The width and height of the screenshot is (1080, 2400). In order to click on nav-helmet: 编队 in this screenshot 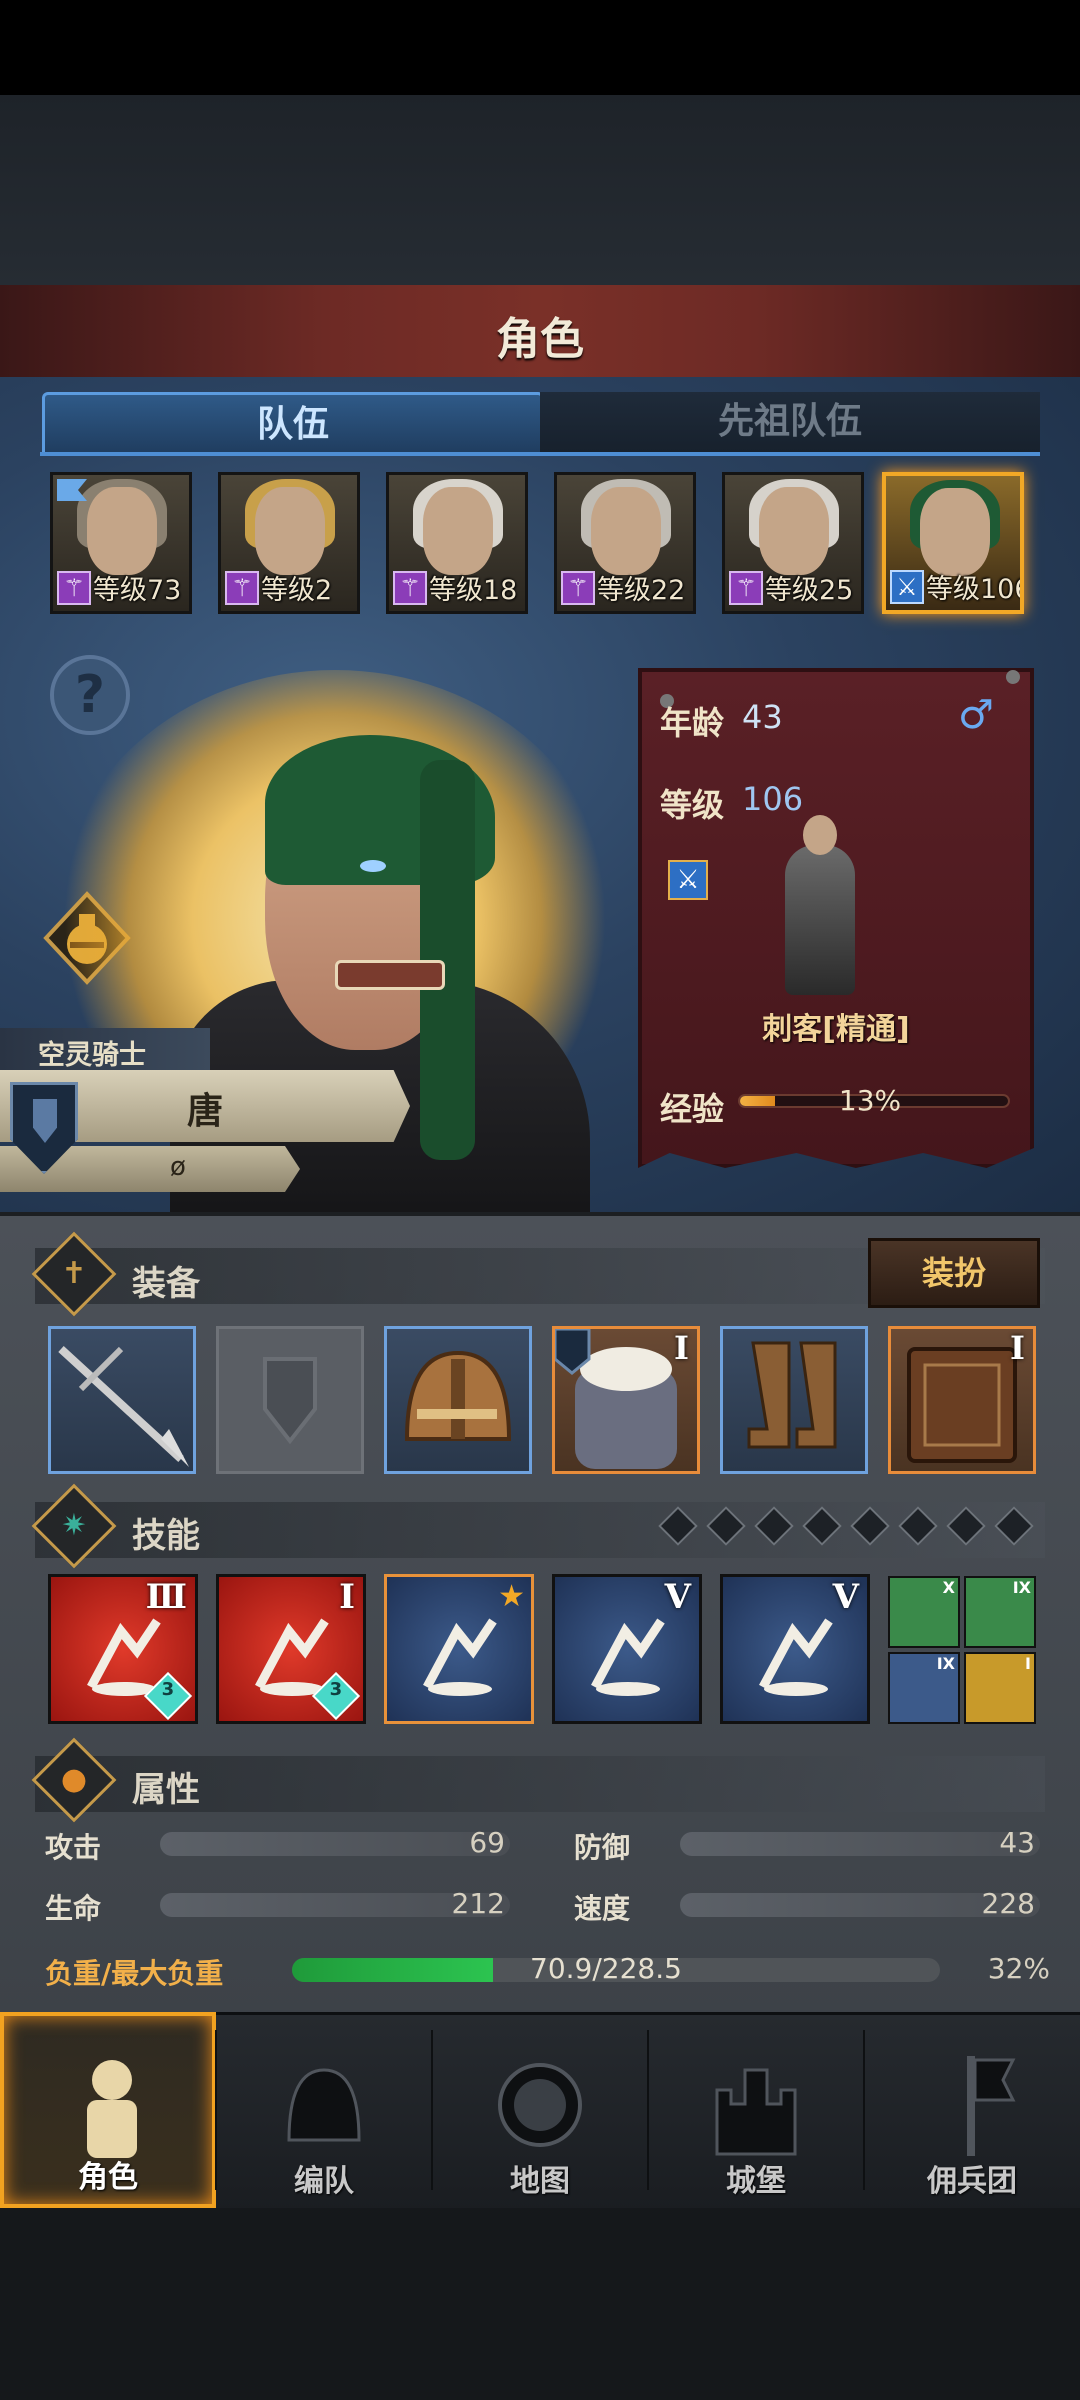, I will do `click(324, 2110)`.